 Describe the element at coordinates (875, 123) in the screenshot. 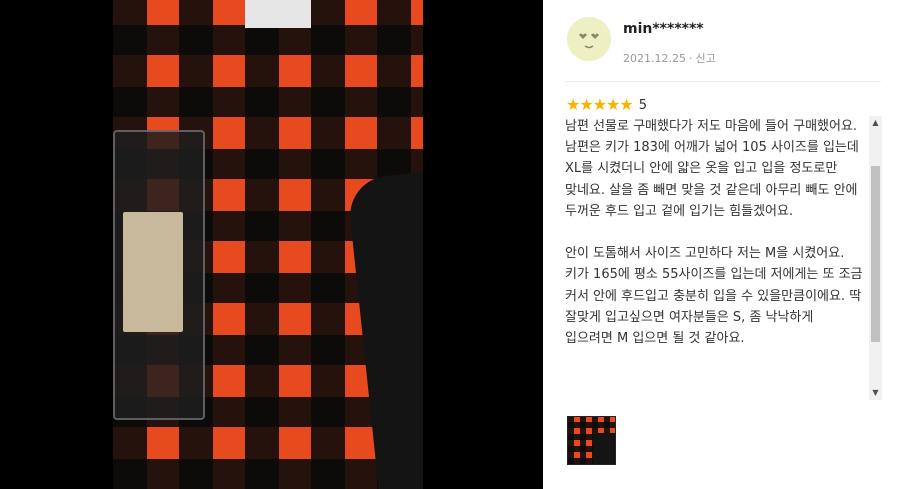

I see `triangle-up-icon: ▲` at that location.